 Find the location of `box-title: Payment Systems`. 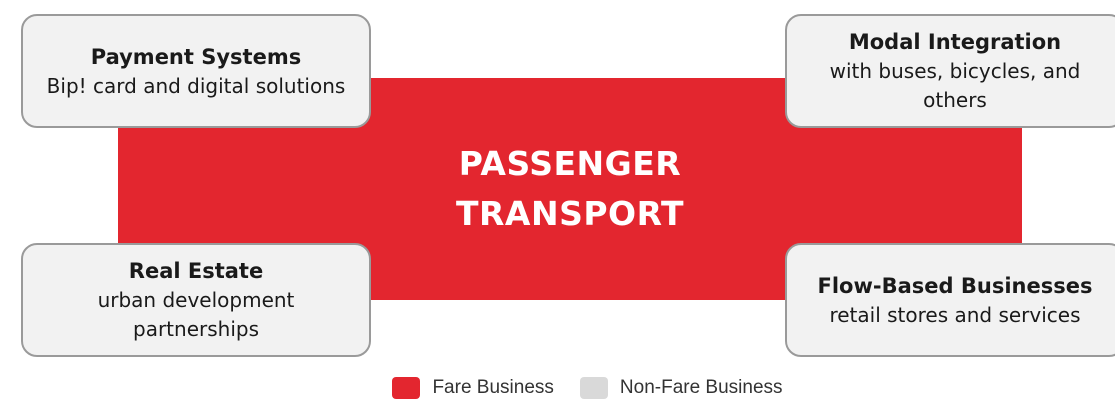

box-title: Payment Systems is located at coordinates (196, 56).